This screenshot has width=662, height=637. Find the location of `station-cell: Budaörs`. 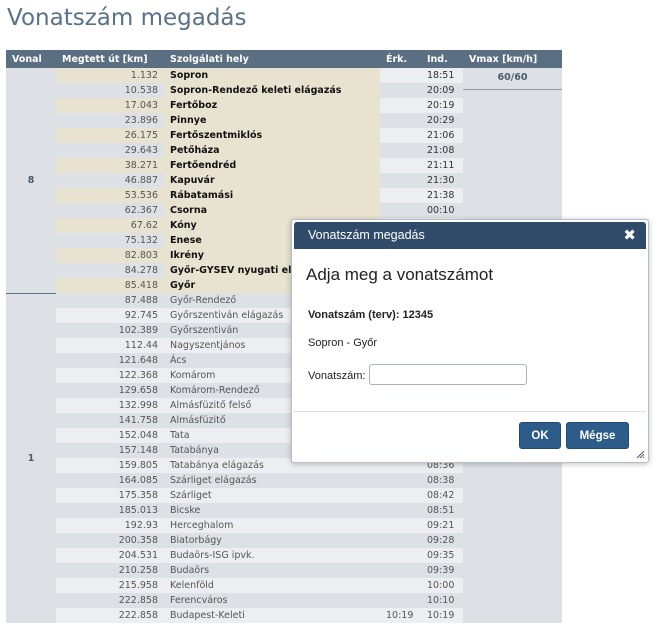

station-cell: Budaörs is located at coordinates (272, 570).